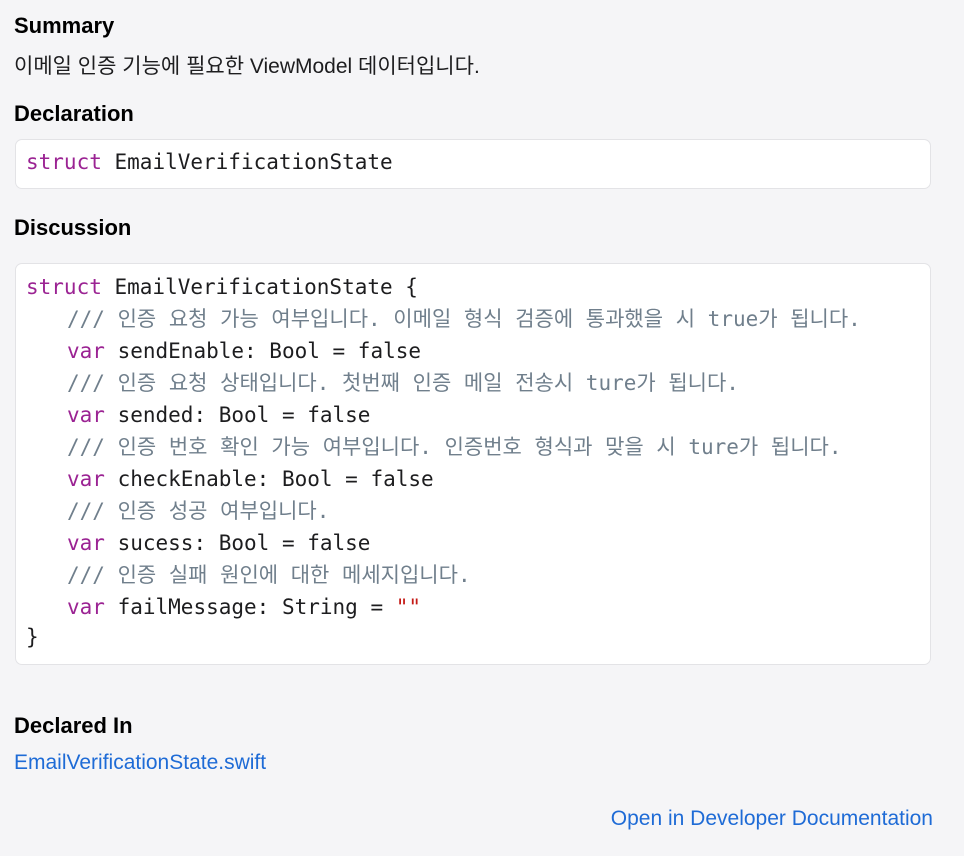  Describe the element at coordinates (64, 25) in the screenshot. I see `summary-heading: Summary` at that location.